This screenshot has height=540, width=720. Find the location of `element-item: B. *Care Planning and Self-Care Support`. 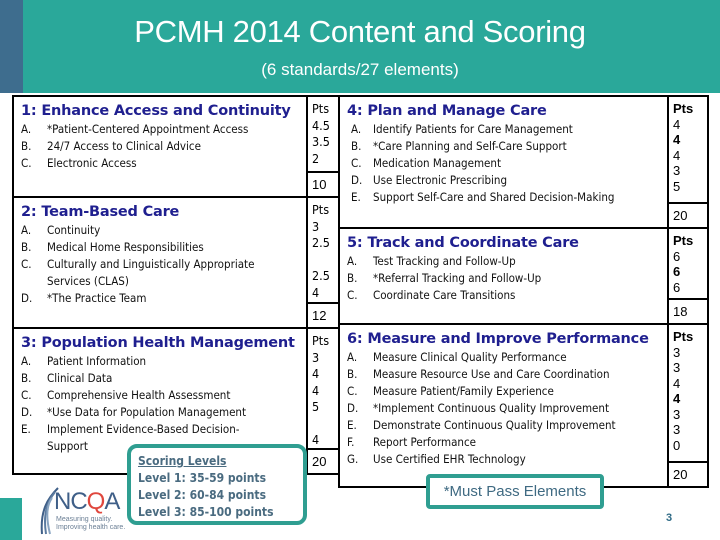

element-item: B. *Care Planning and Self-Care Support is located at coordinates (459, 146).